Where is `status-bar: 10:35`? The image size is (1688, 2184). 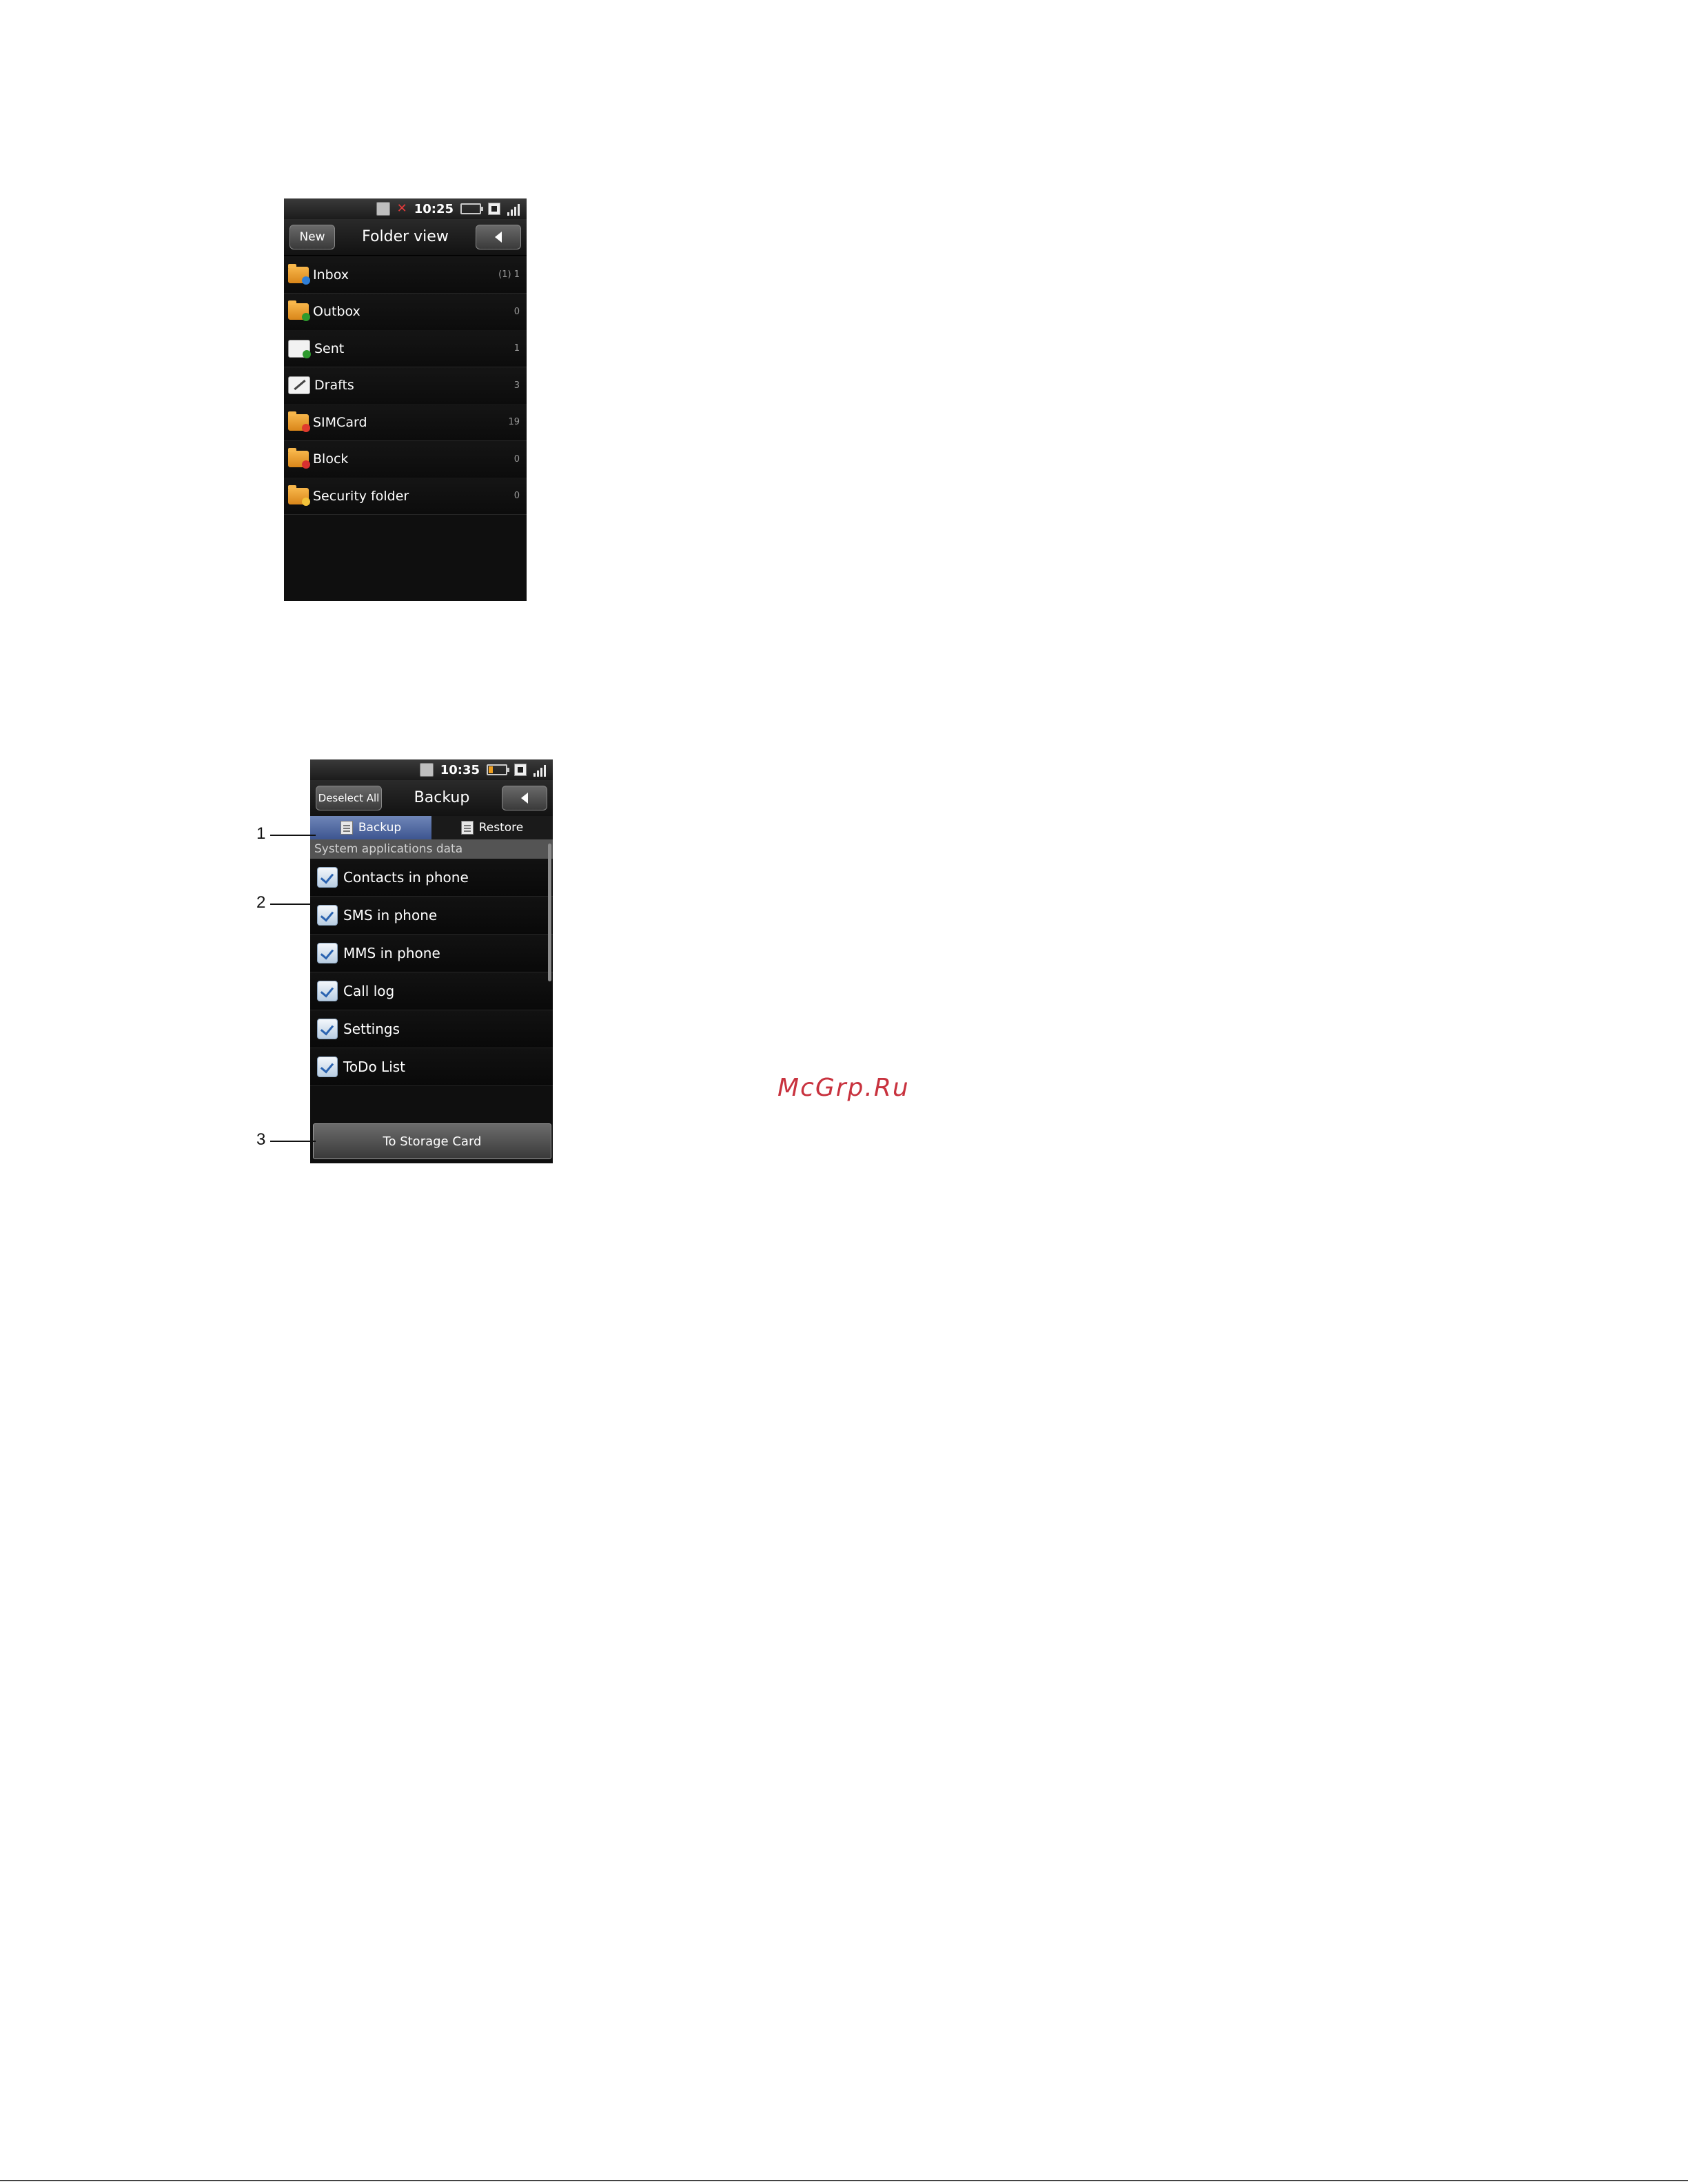
status-bar: 10:35 is located at coordinates (431, 769).